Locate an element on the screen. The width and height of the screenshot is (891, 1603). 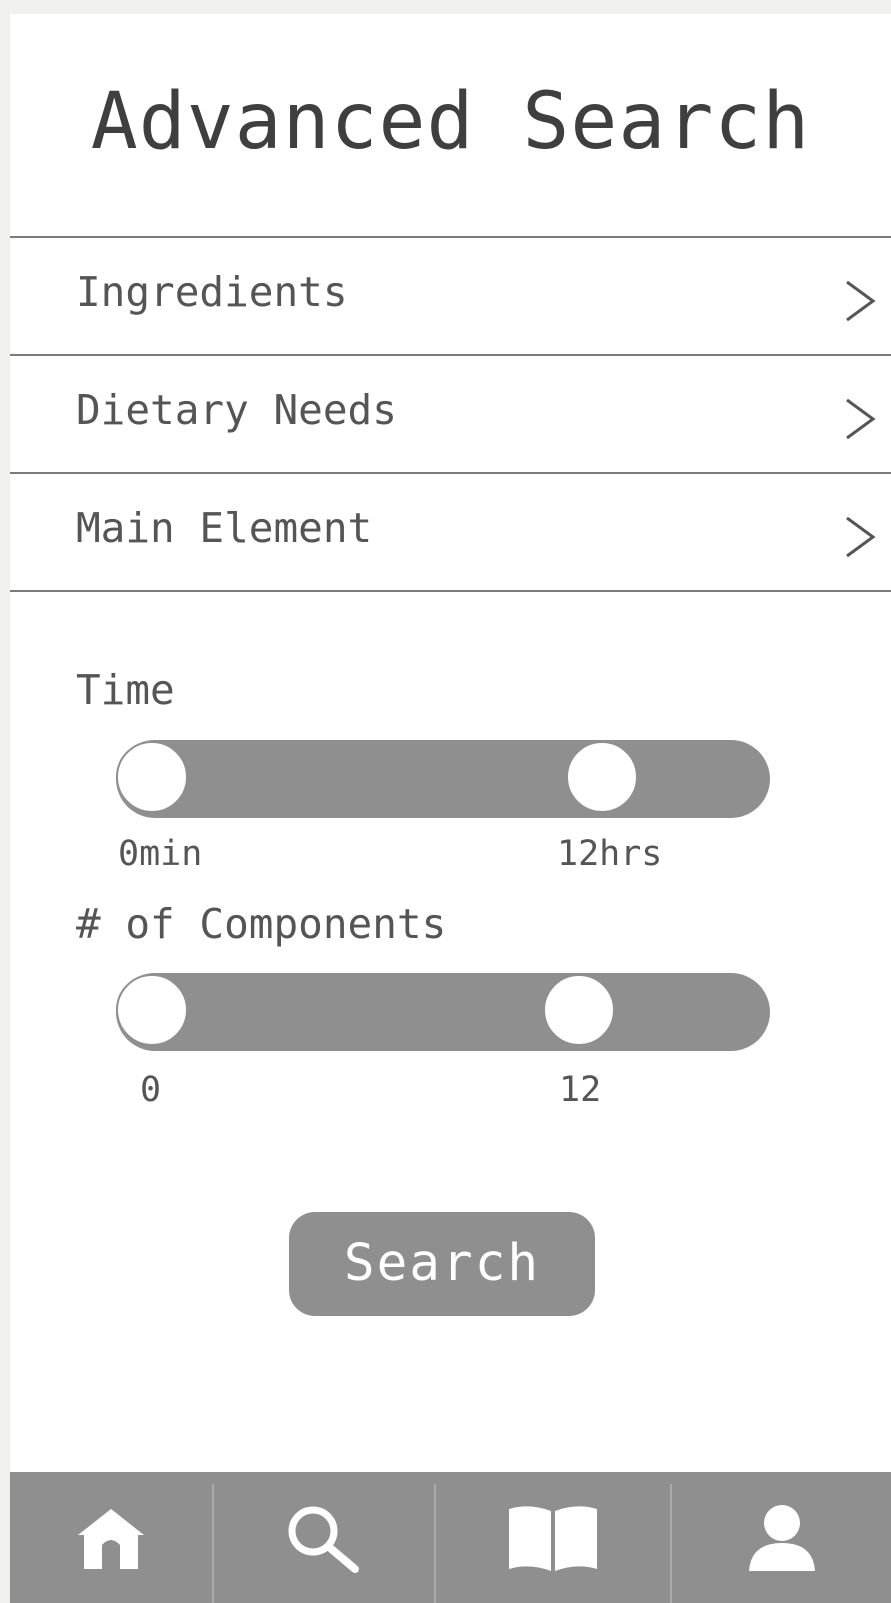
time-min-handle is located at coordinates (152, 777).